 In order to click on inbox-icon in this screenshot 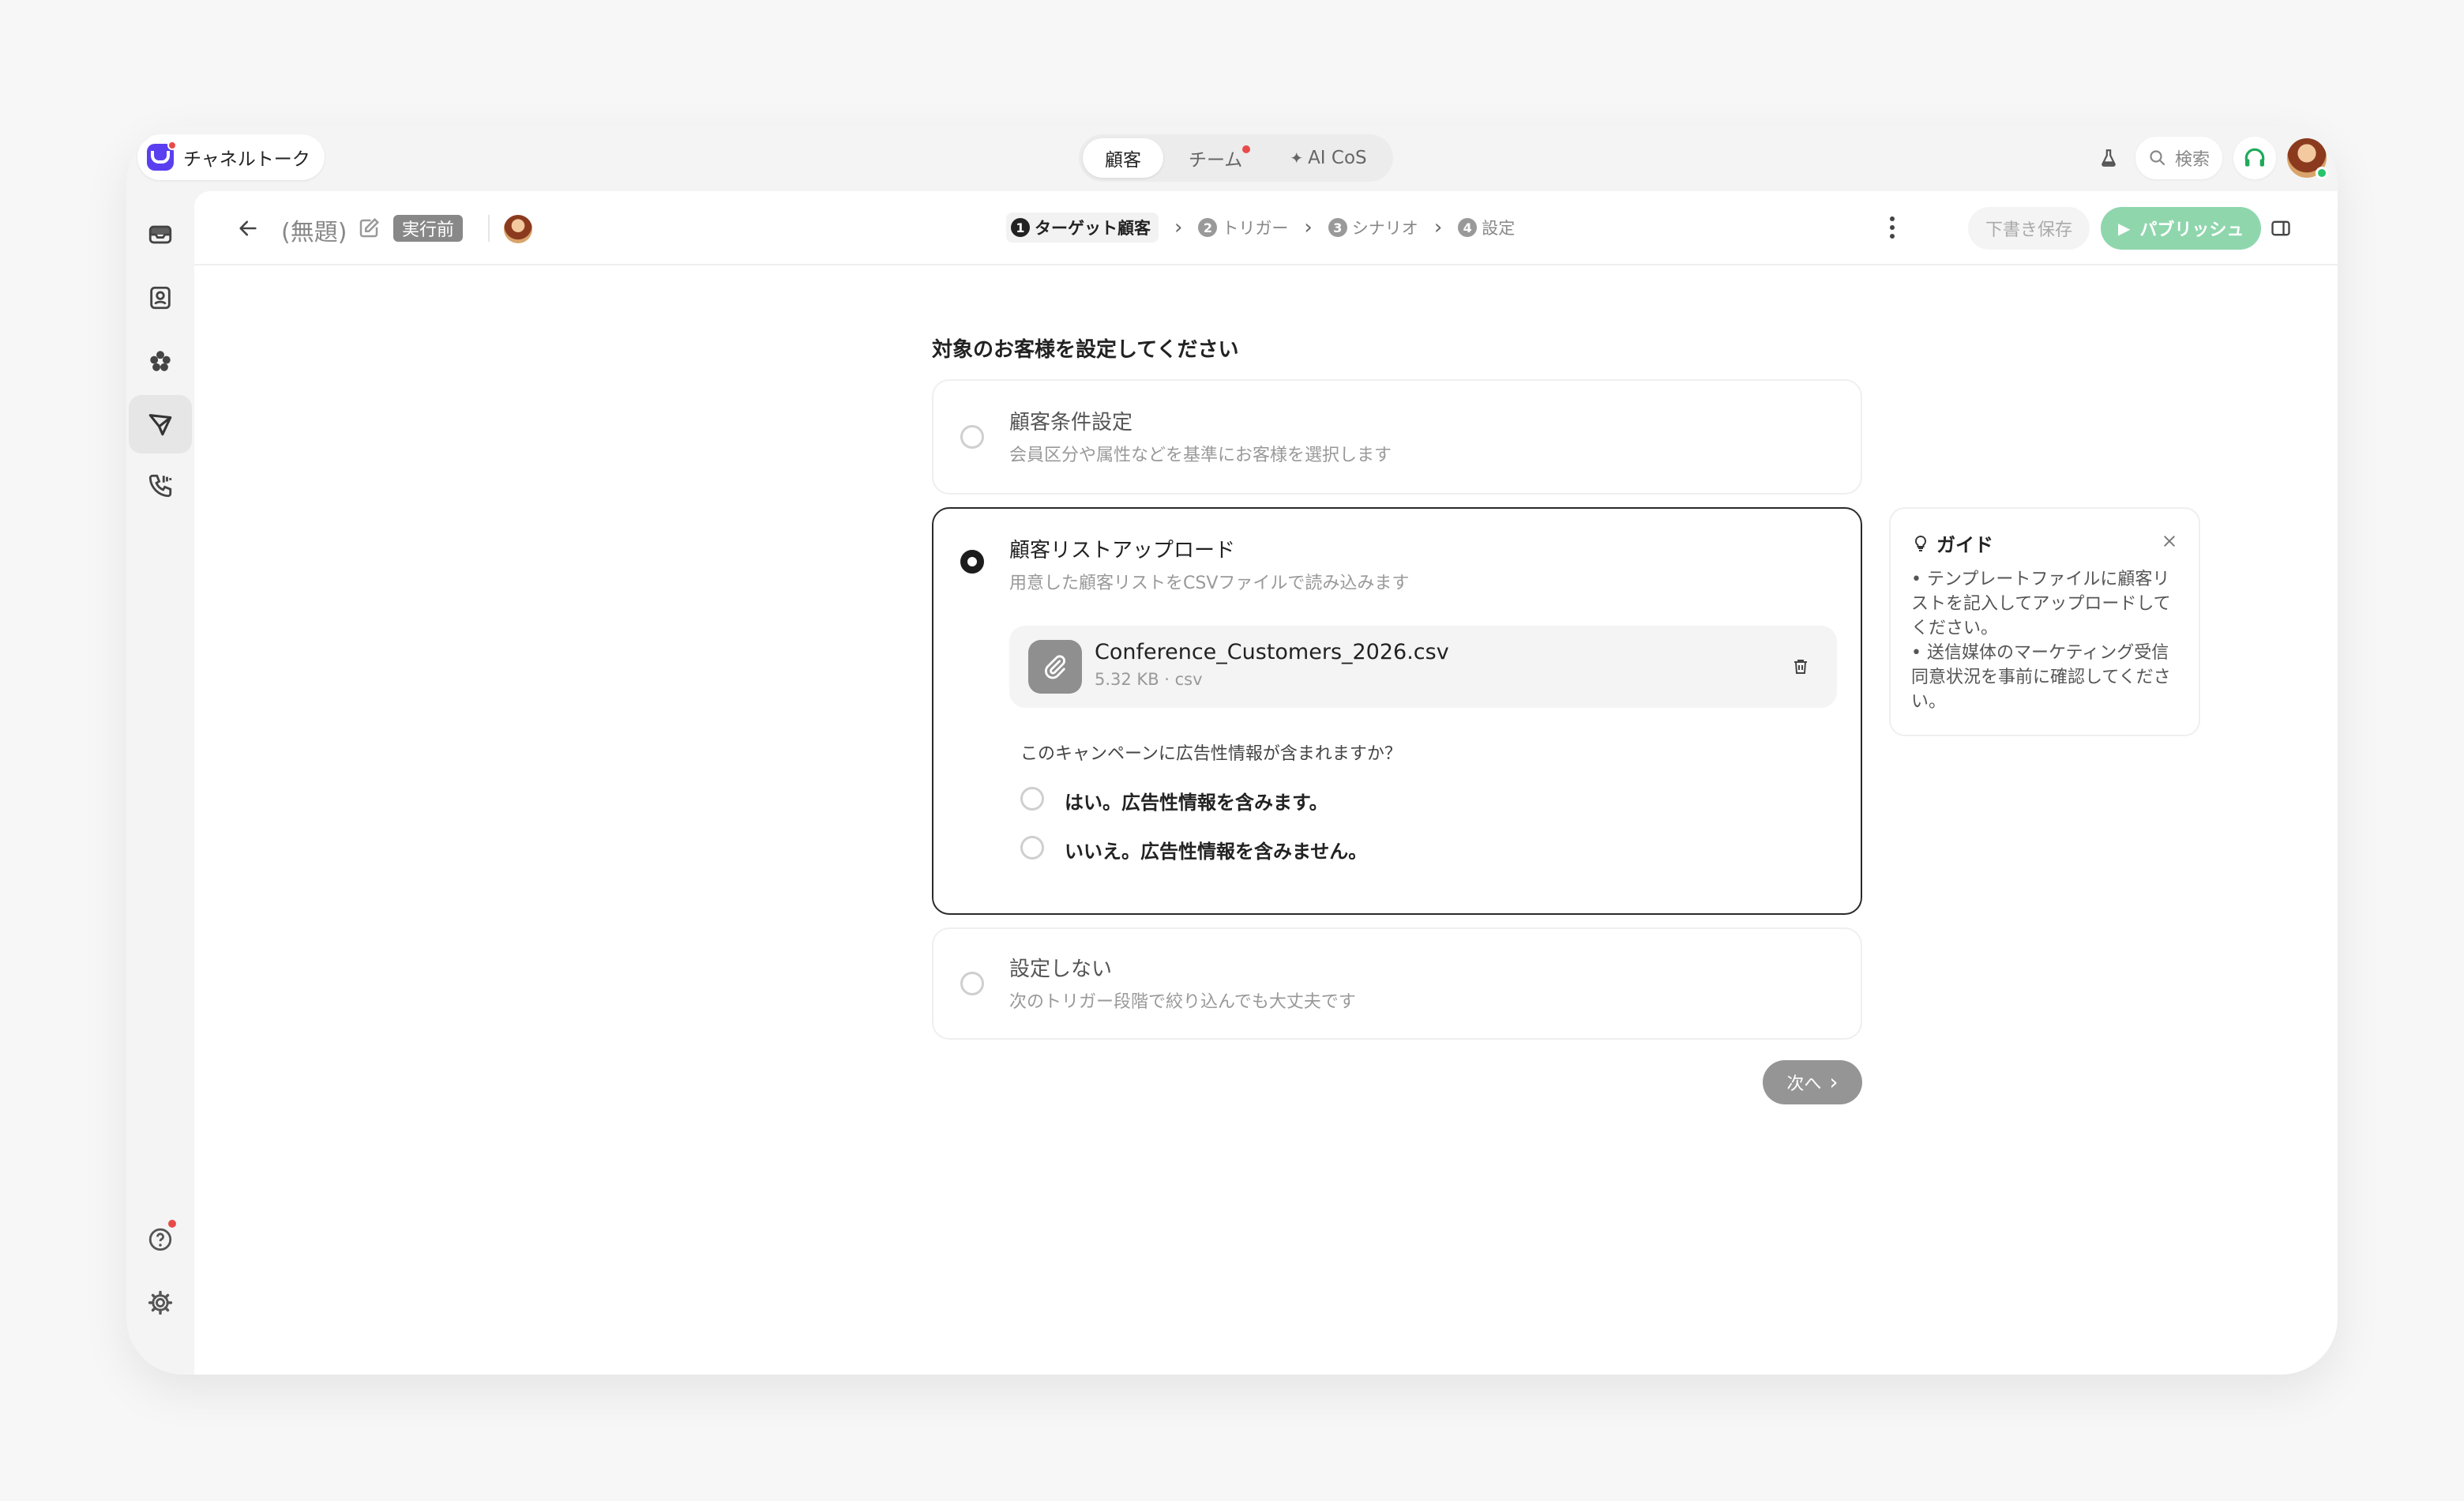, I will do `click(160, 235)`.